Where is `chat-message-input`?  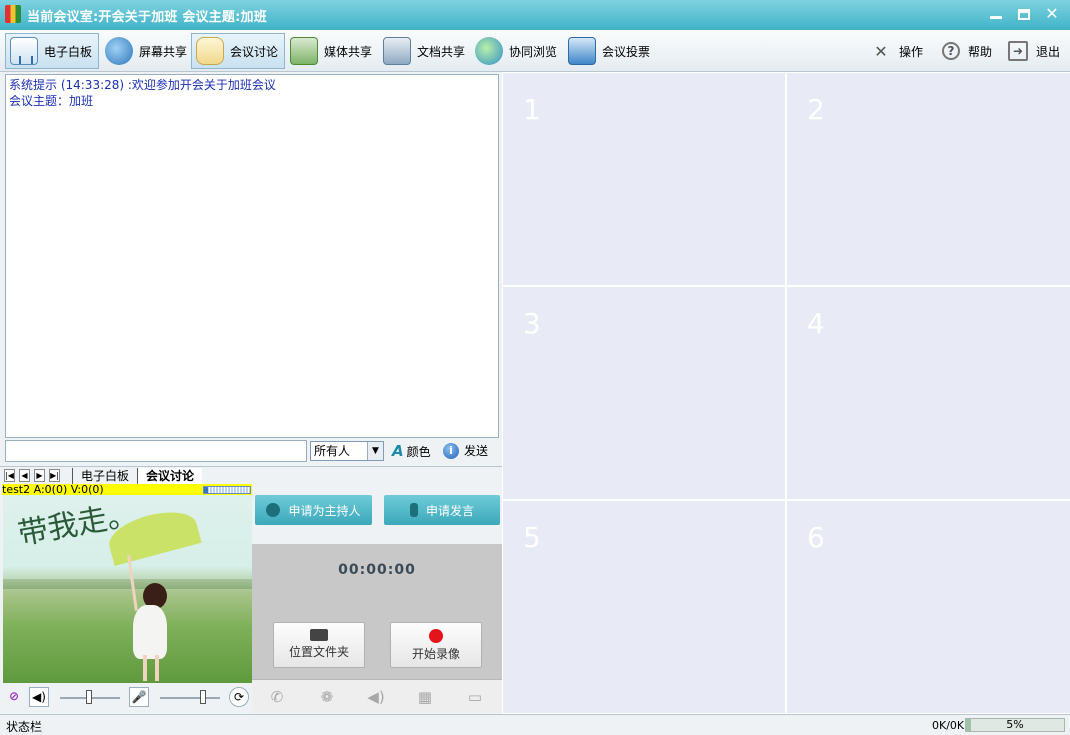 chat-message-input is located at coordinates (156, 451).